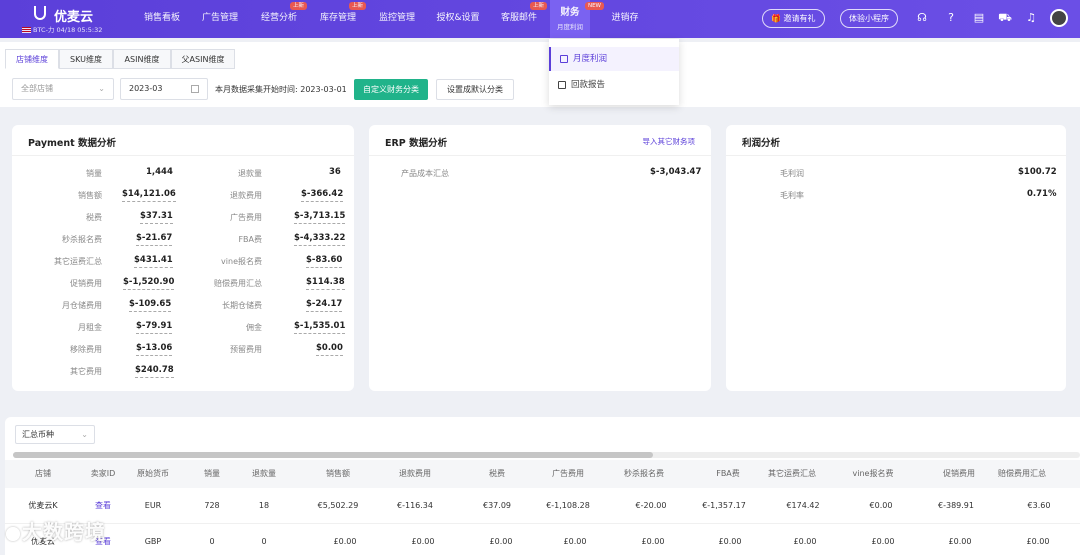 This screenshot has width=1080, height=555. I want to click on metric-value-wrap: $0.00, so click(334, 350).